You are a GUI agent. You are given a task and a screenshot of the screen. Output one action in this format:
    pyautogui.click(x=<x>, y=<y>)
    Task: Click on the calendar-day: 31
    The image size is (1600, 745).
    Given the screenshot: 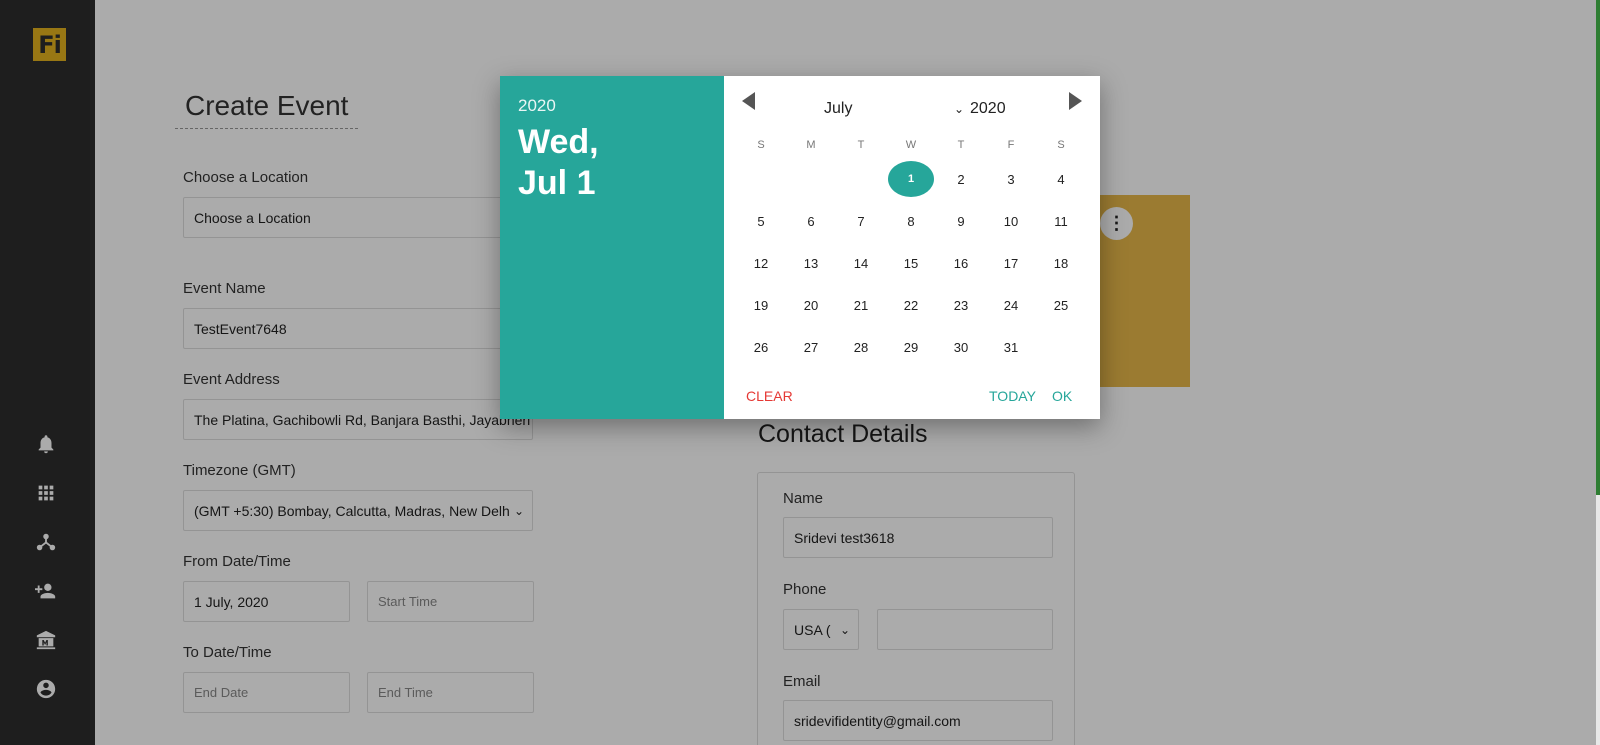 What is the action you would take?
    pyautogui.click(x=1011, y=347)
    